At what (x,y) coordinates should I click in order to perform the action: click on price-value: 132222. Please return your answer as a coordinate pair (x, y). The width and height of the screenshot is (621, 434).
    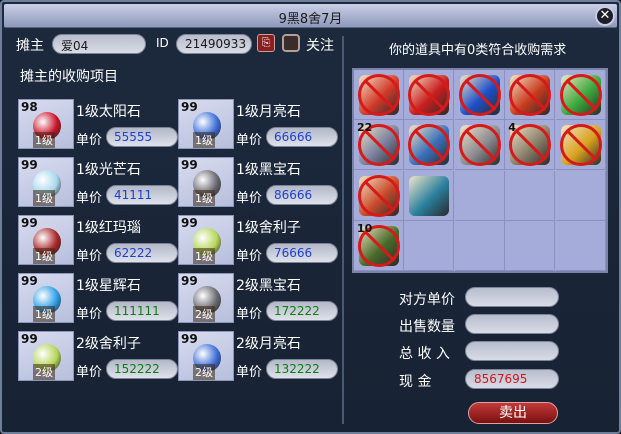
    Looking at the image, I should click on (302, 369).